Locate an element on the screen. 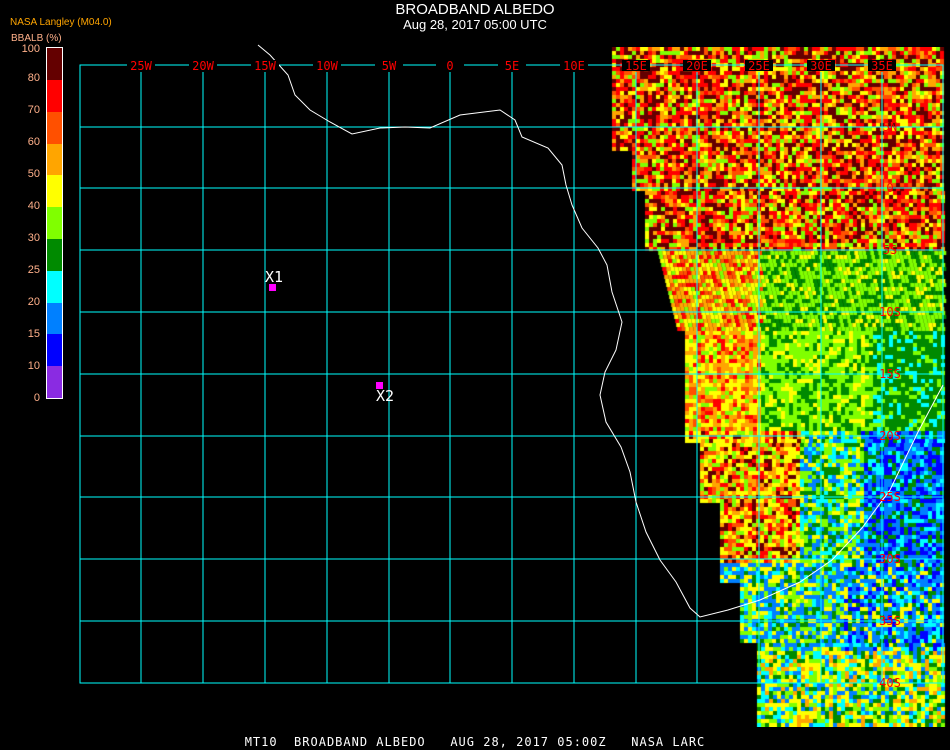 The width and height of the screenshot is (950, 750). colorbar-tick-label: 30 is located at coordinates (33, 238).